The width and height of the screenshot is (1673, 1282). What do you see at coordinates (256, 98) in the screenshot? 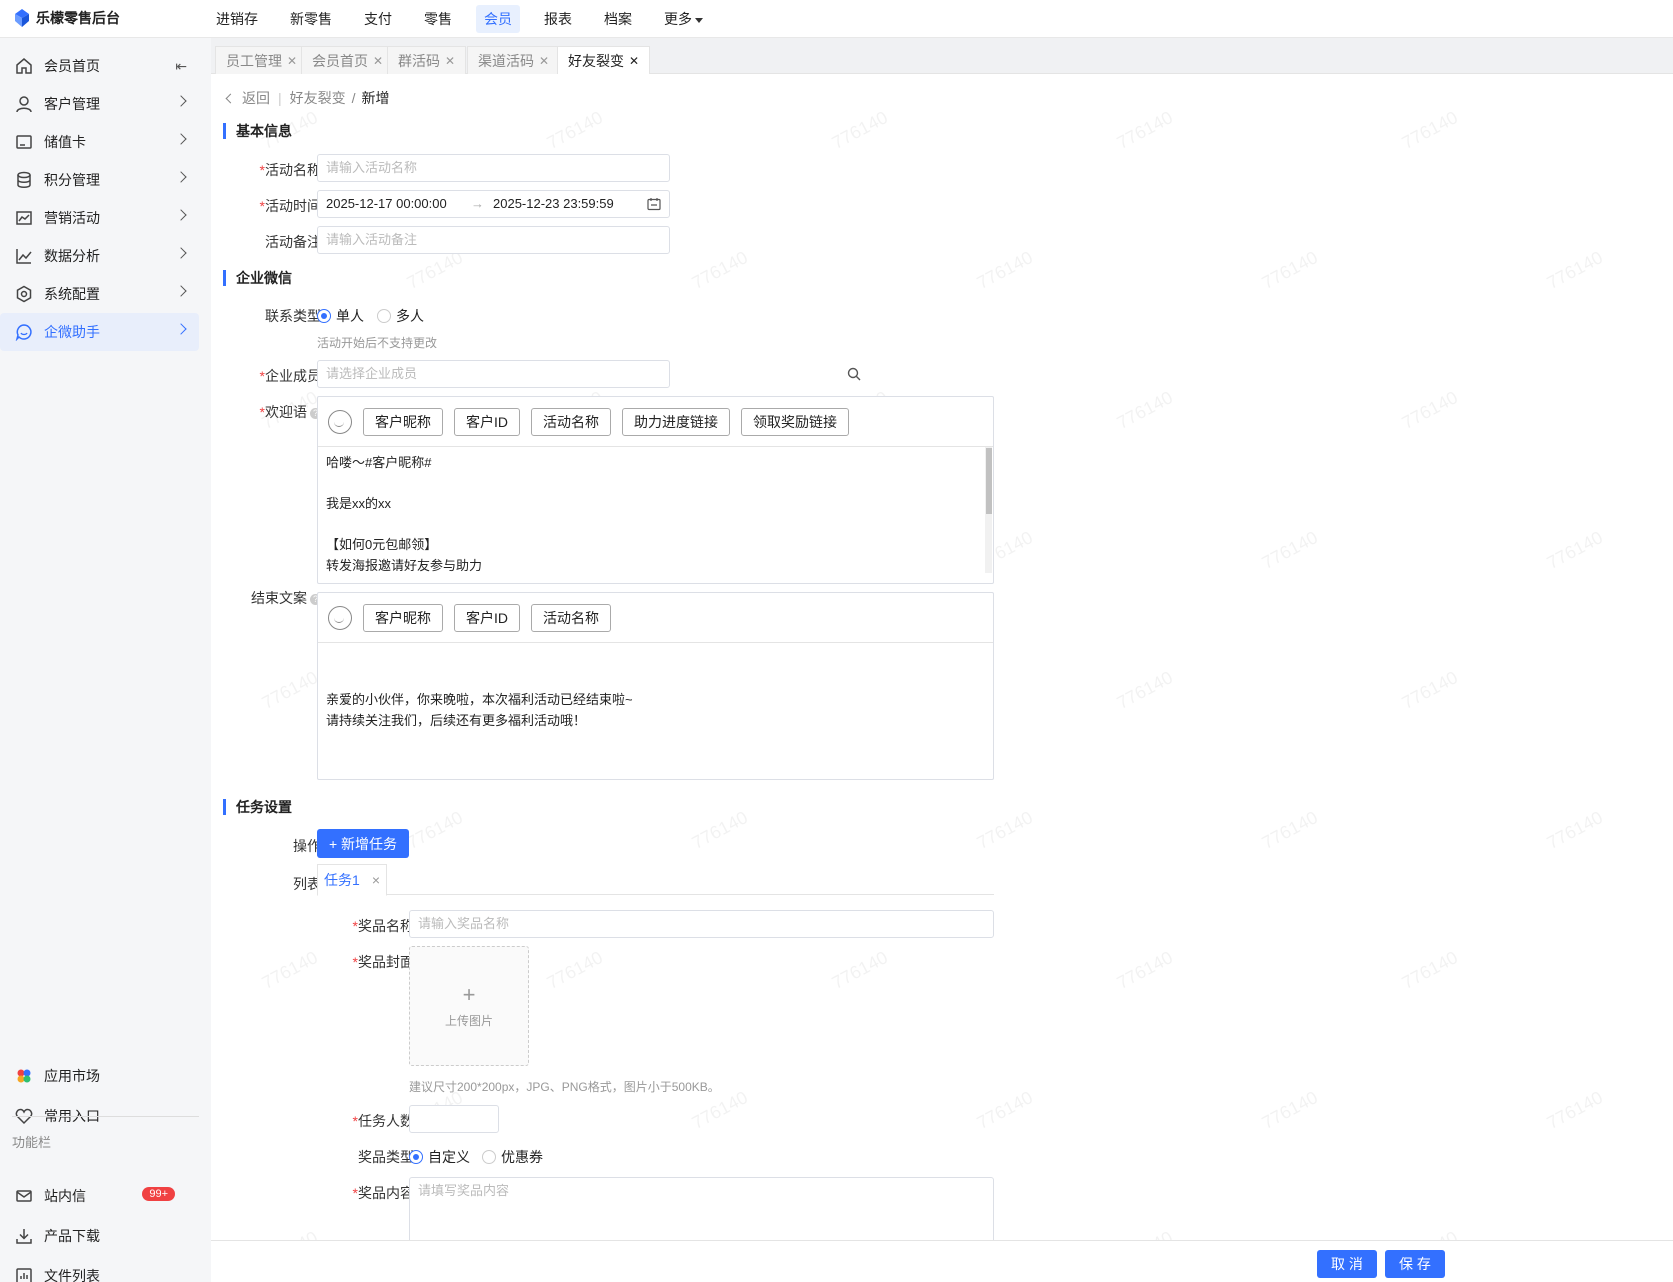
I see `back-label: 返回` at bounding box center [256, 98].